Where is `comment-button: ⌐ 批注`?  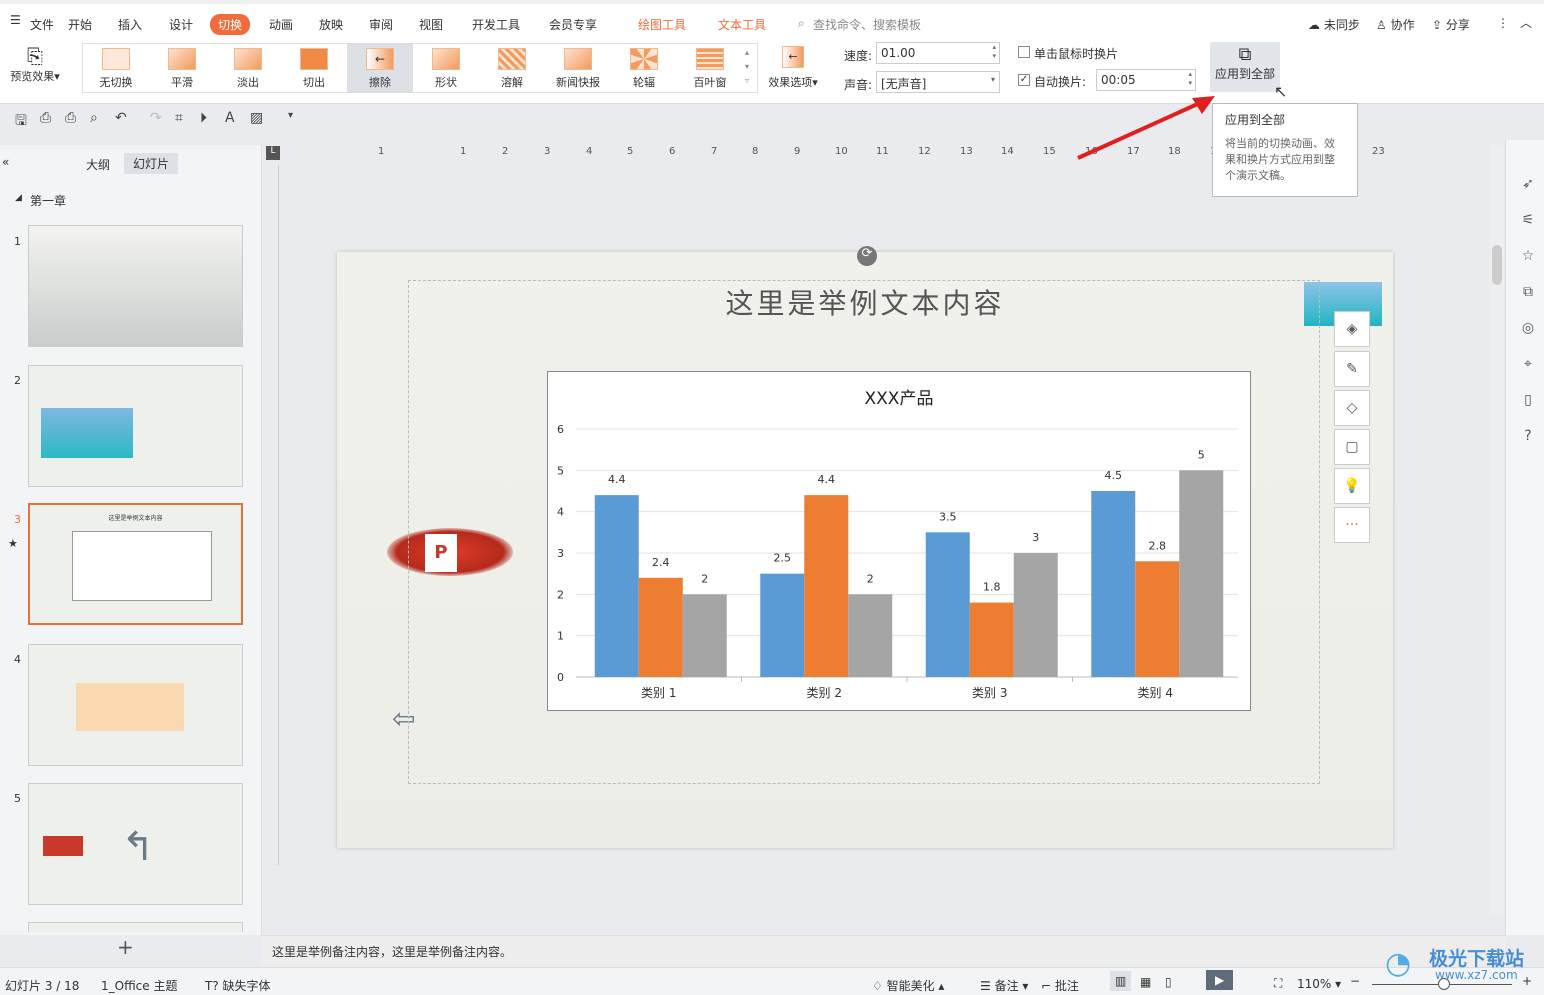
comment-button: ⌐ 批注 is located at coordinates (1060, 985).